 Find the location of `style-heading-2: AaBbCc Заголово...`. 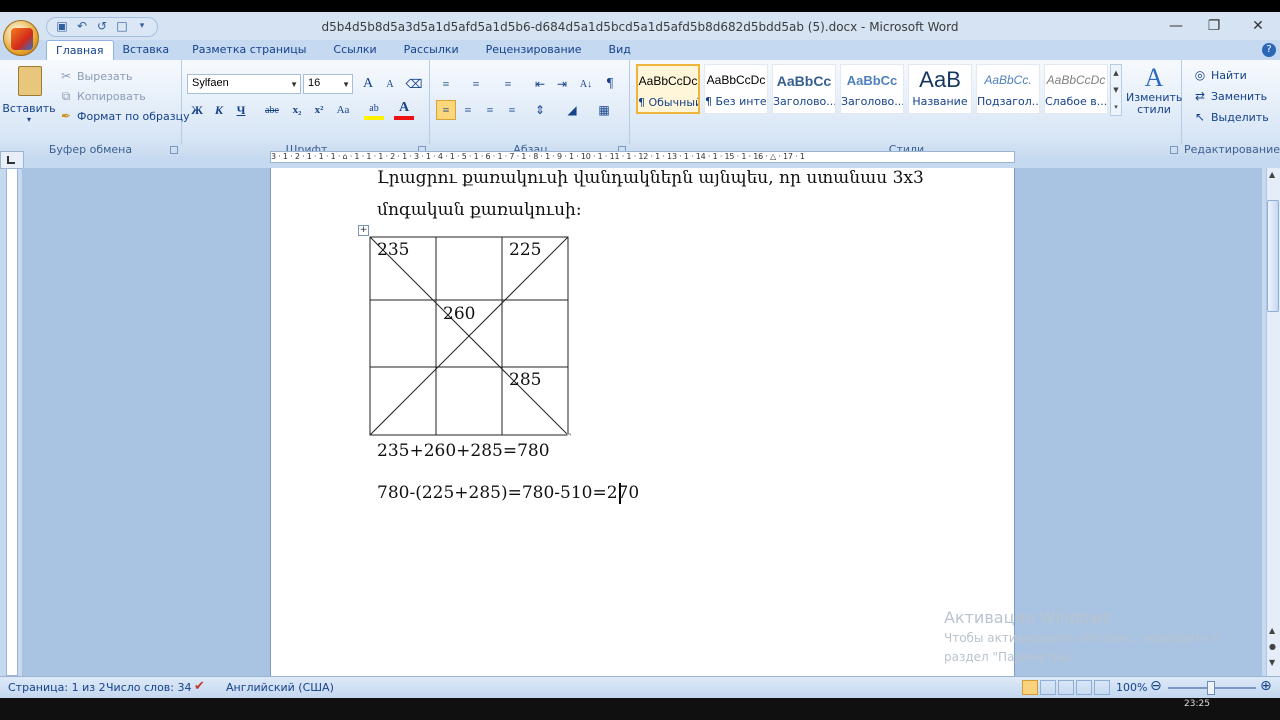

style-heading-2: AaBbCc Заголово... is located at coordinates (872, 89).